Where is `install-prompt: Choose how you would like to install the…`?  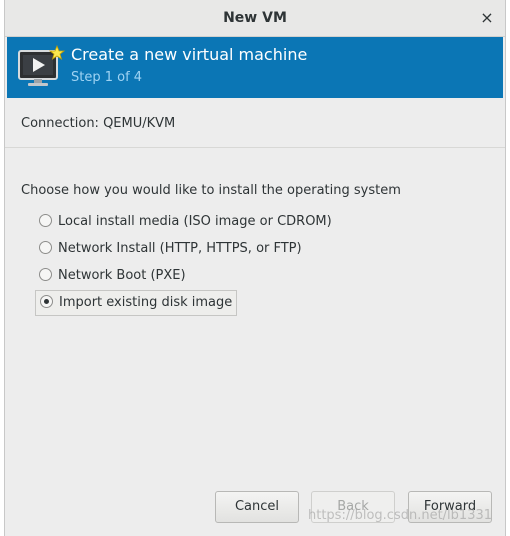 install-prompt: Choose how you would like to install the… is located at coordinates (211, 190).